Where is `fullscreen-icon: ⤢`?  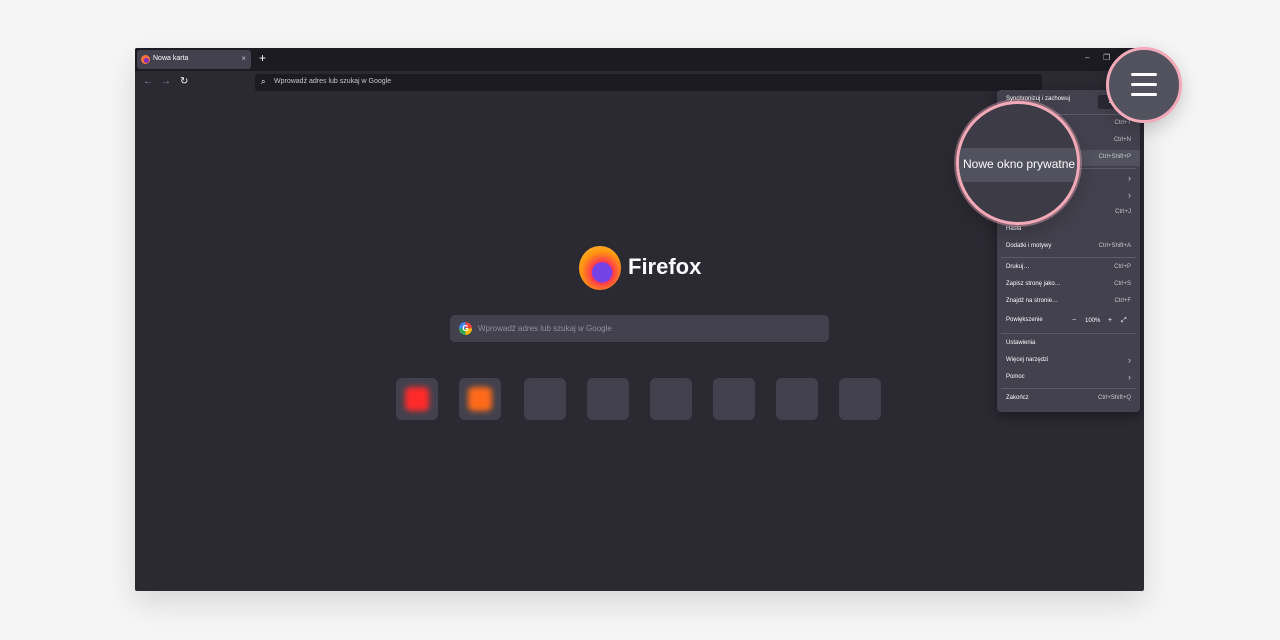 fullscreen-icon: ⤢ is located at coordinates (1124, 320).